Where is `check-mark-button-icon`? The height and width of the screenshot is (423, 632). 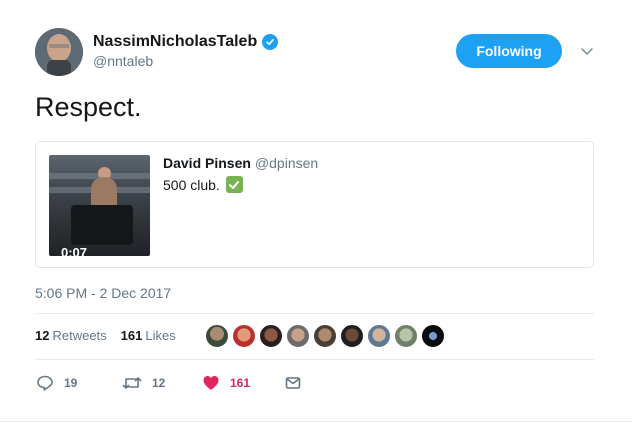
check-mark-button-icon is located at coordinates (234, 184).